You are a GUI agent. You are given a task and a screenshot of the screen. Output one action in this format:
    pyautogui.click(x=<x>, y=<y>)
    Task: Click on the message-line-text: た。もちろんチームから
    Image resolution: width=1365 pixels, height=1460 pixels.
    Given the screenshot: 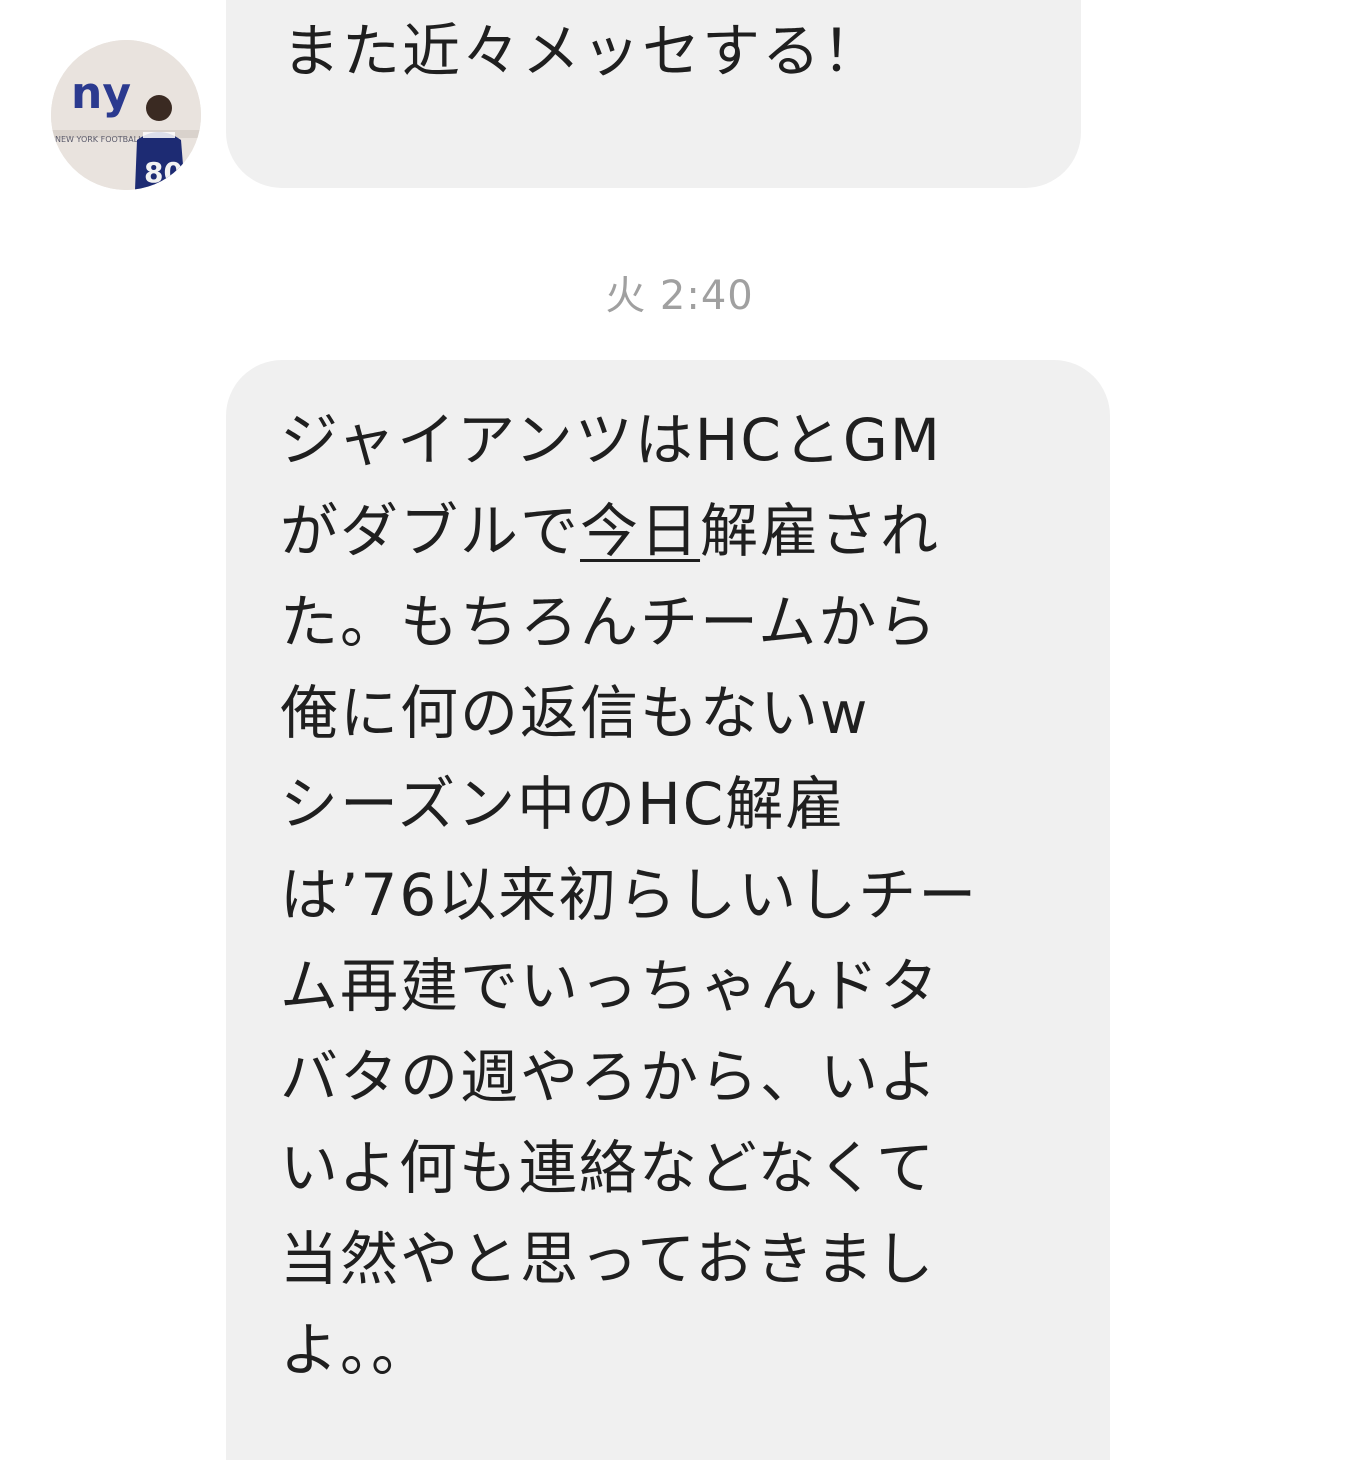 What is the action you would take?
    pyautogui.click(x=609, y=622)
    